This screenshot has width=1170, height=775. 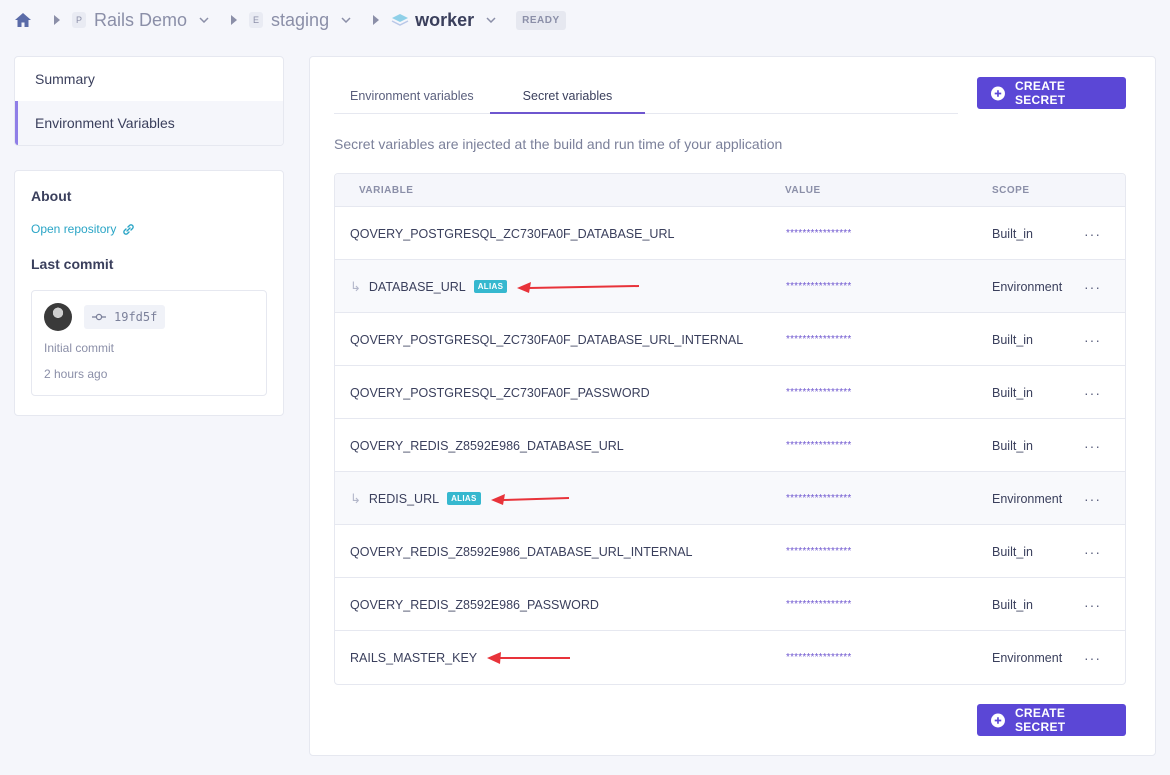 I want to click on status-badge: READY, so click(x=541, y=20).